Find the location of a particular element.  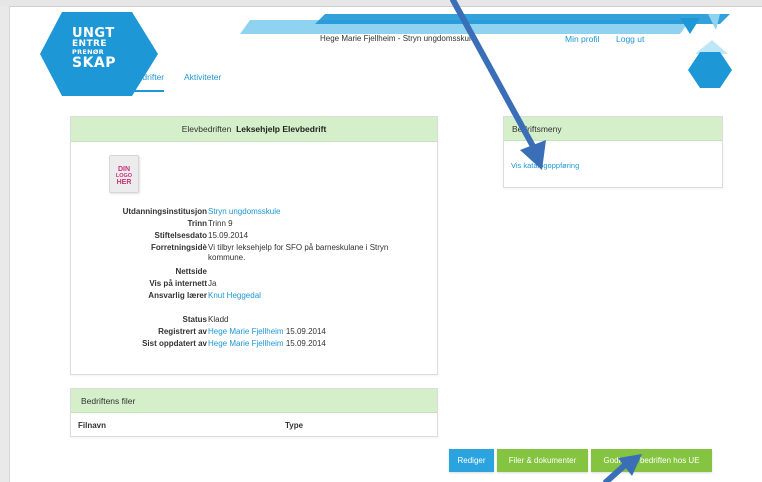

field-label: Utdanningsinstitusjon is located at coordinates (164, 211).